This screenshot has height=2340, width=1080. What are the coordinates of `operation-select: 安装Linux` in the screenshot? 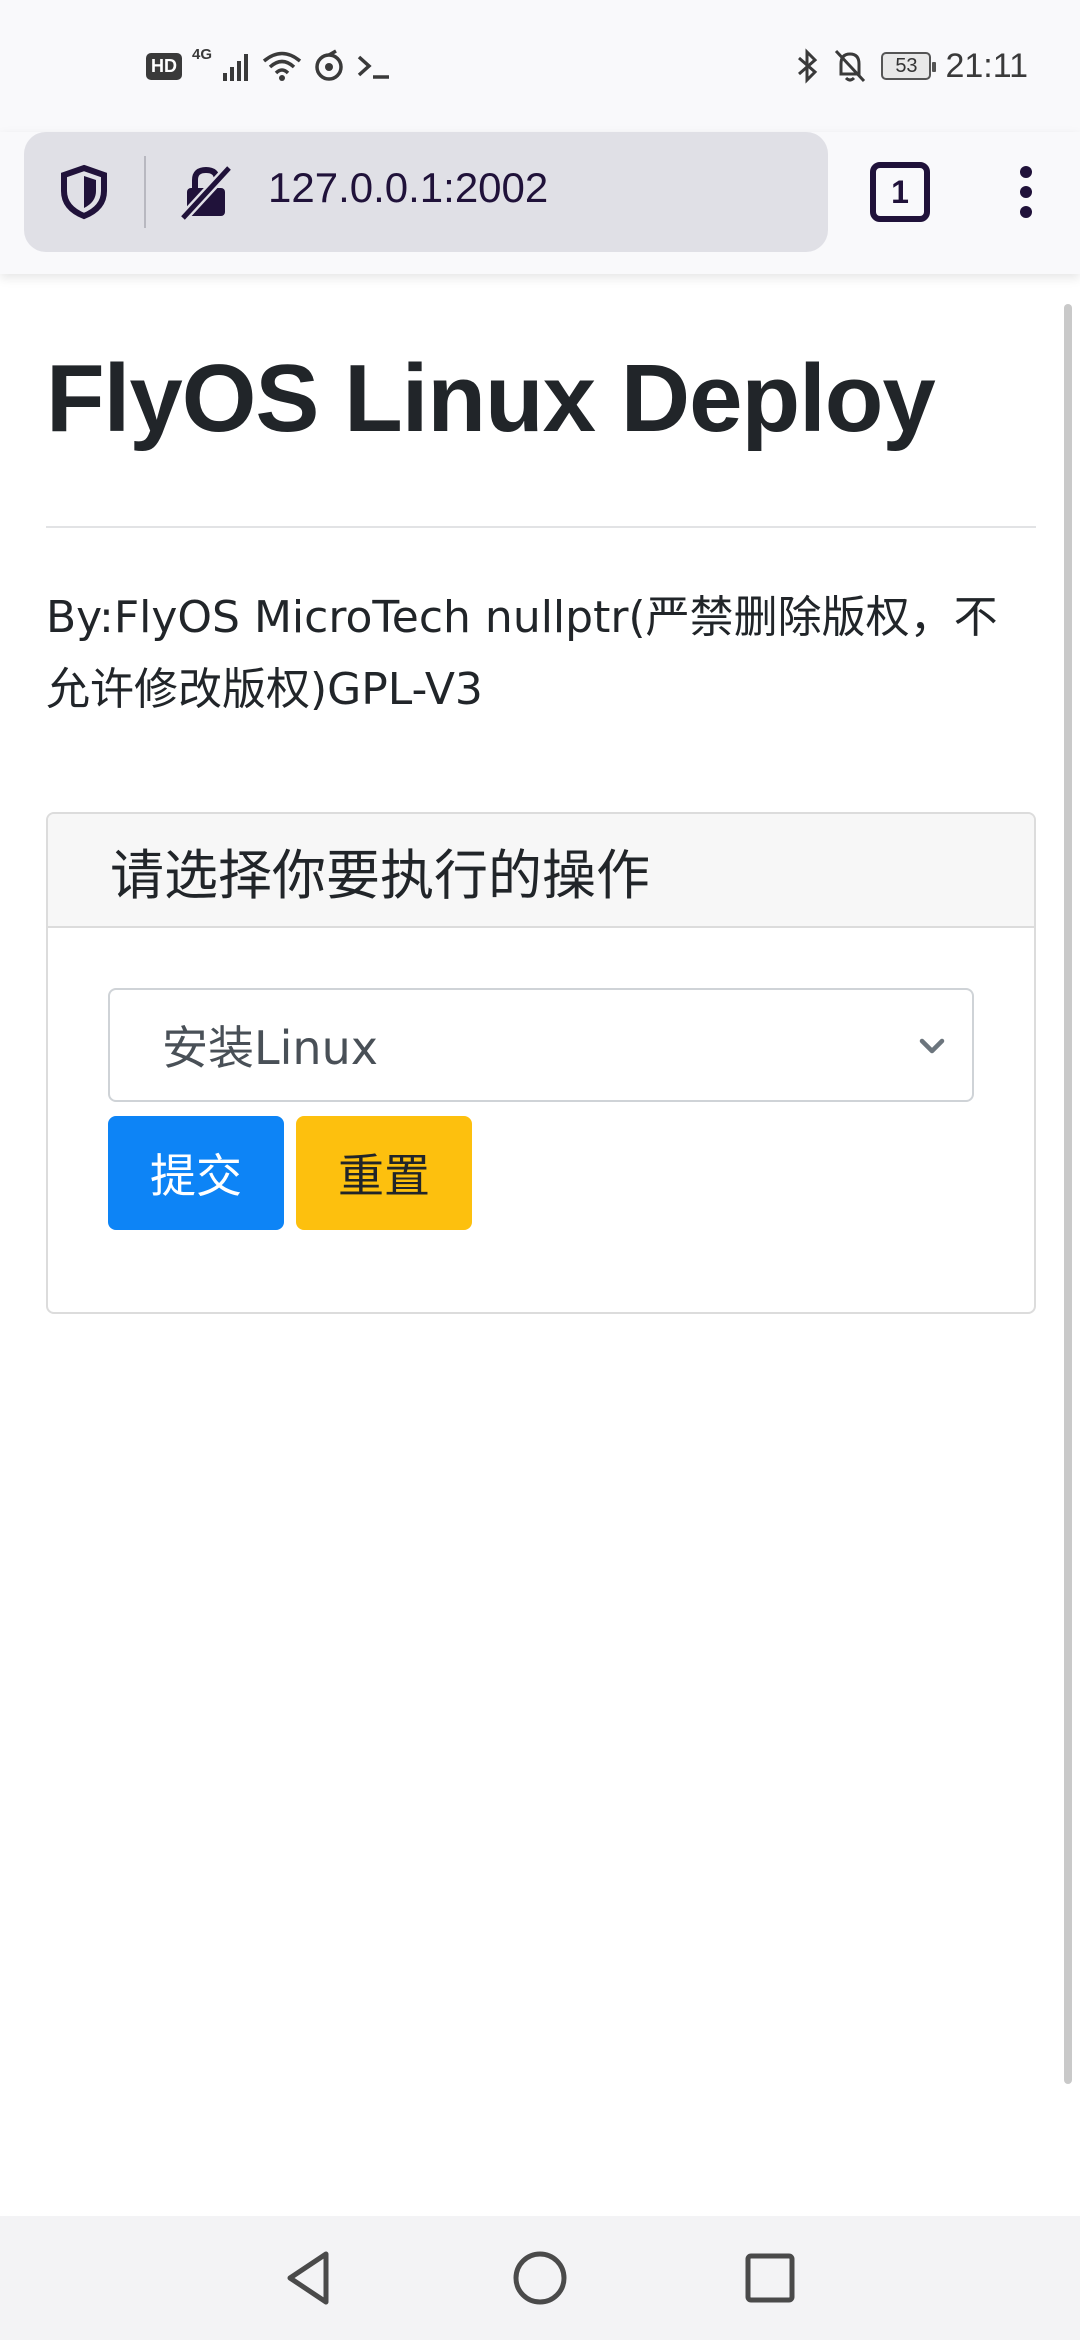 It's located at (541, 1045).